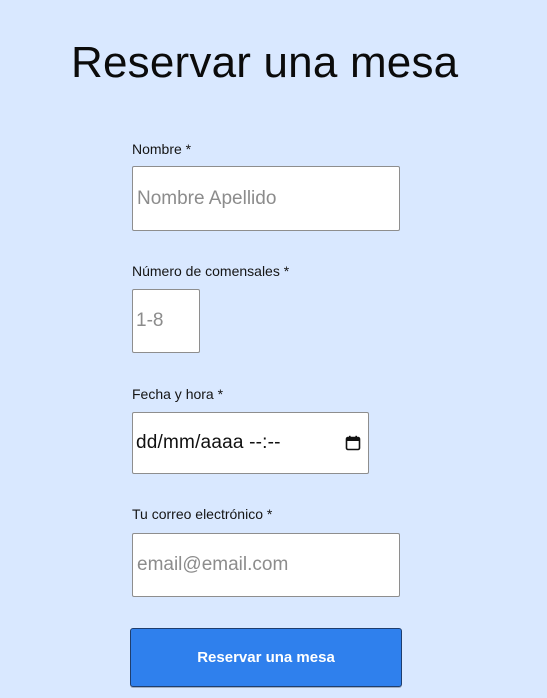 Image resolution: width=547 pixels, height=698 pixels. What do you see at coordinates (202, 514) in the screenshot?
I see `email-label: Tu correo electrónico *` at bounding box center [202, 514].